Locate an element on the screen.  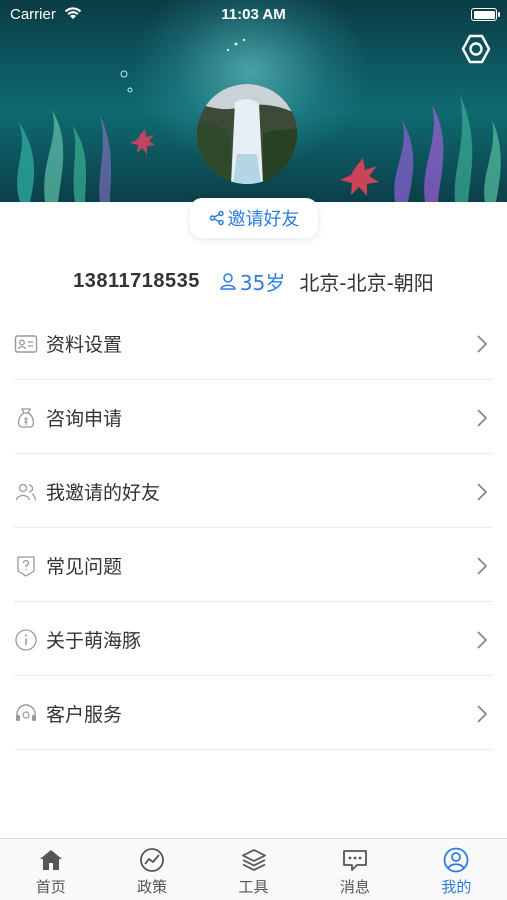
layers-icon is located at coordinates (253, 860).